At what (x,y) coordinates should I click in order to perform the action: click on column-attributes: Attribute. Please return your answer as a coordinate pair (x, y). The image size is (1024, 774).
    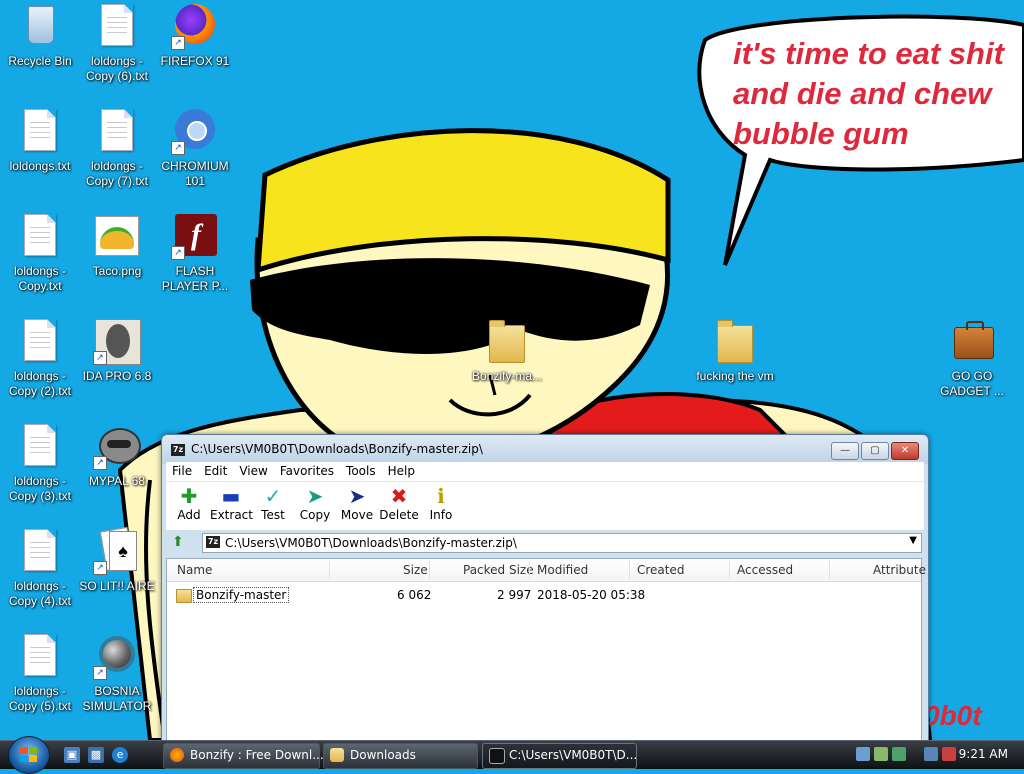
    Looking at the image, I should click on (899, 570).